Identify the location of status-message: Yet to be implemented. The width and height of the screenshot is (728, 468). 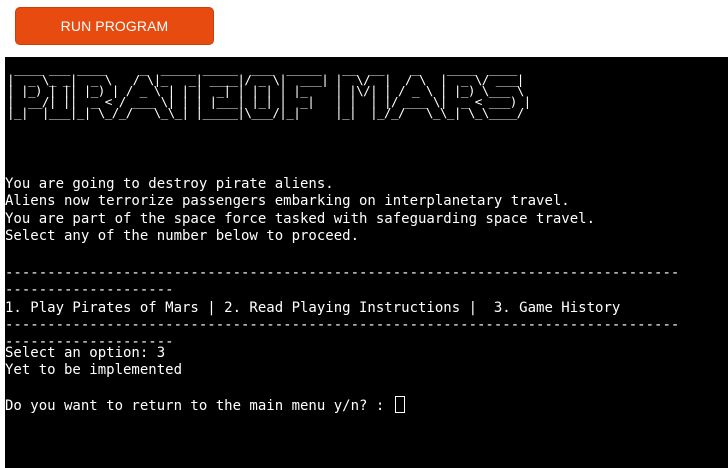
(94, 370).